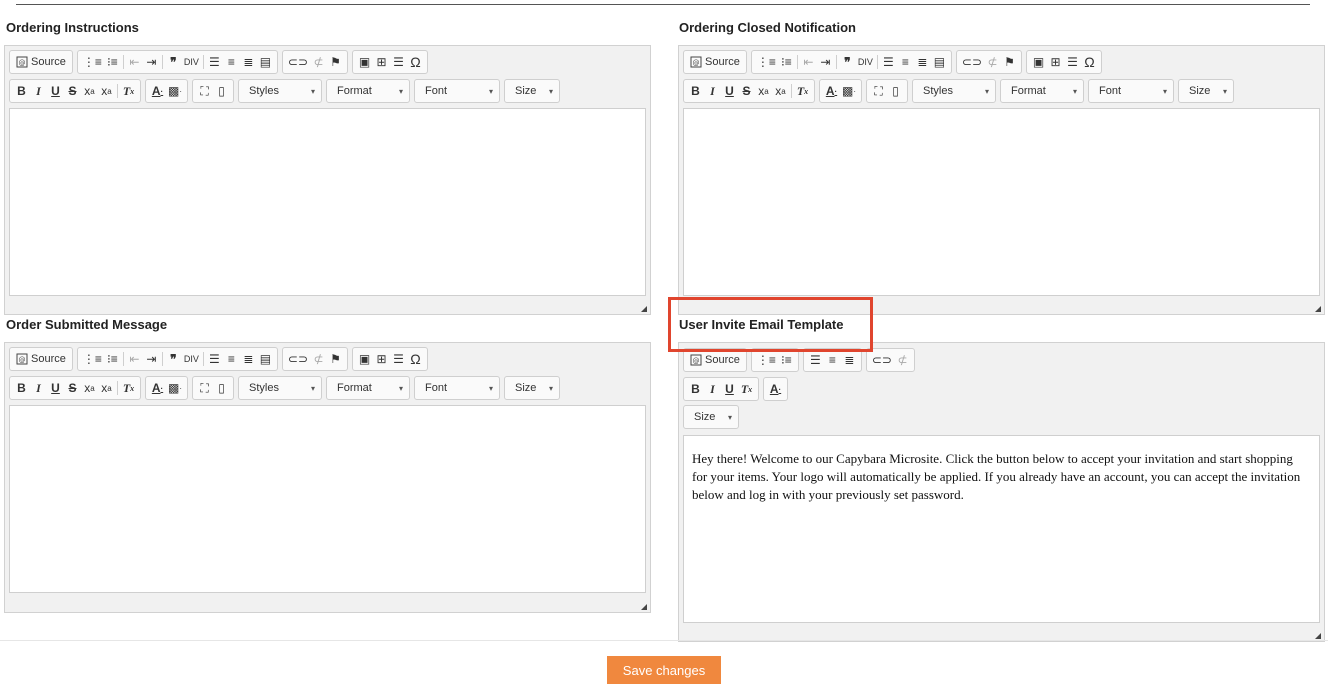  What do you see at coordinates (204, 388) in the screenshot?
I see `maximize-icon: ⛶` at bounding box center [204, 388].